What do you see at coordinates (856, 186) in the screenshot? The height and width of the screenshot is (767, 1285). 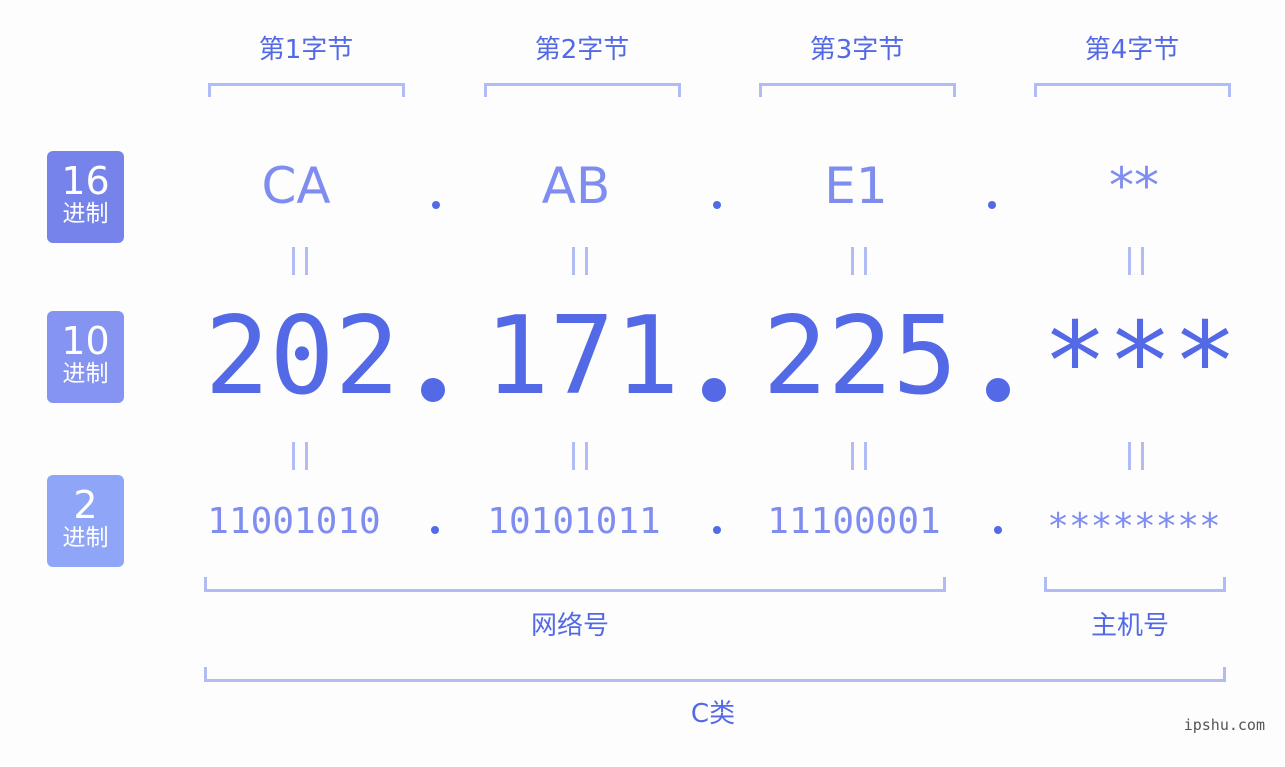 I see `hex-byte-3: E1` at bounding box center [856, 186].